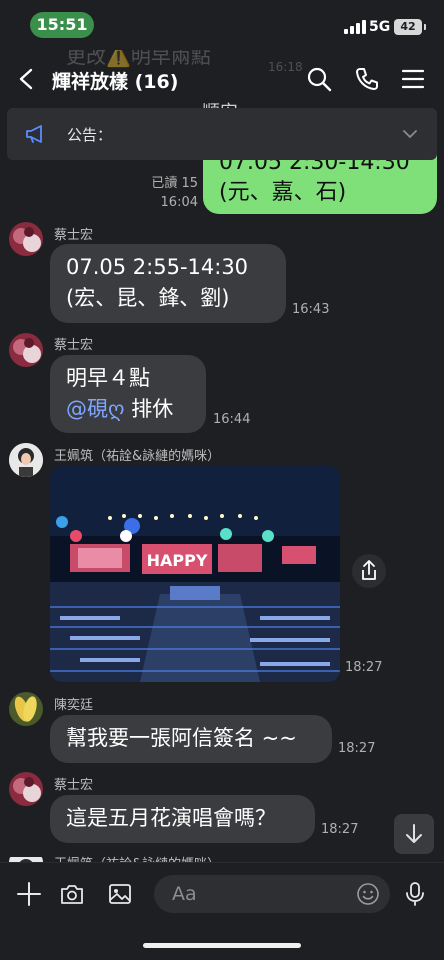 This screenshot has width=444, height=960. What do you see at coordinates (311, 309) in the screenshot?
I see `message-time: 16:43` at bounding box center [311, 309].